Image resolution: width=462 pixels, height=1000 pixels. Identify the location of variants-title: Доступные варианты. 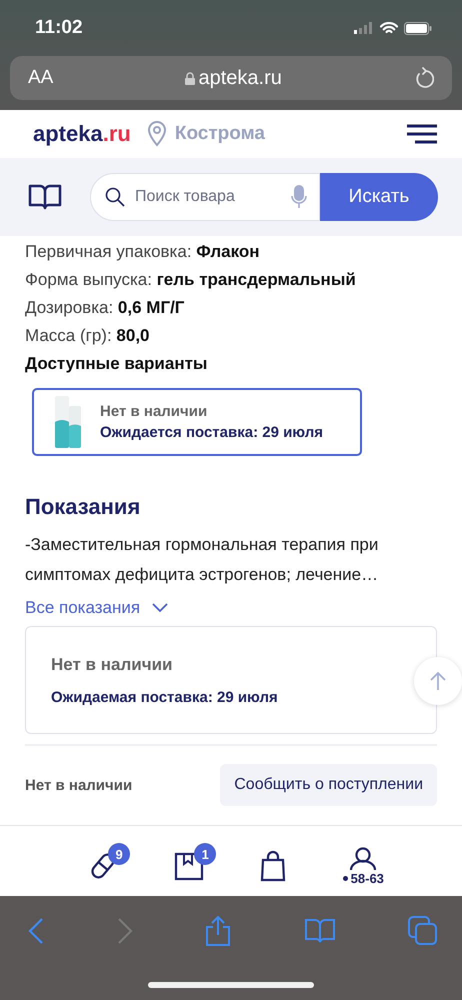
(116, 364).